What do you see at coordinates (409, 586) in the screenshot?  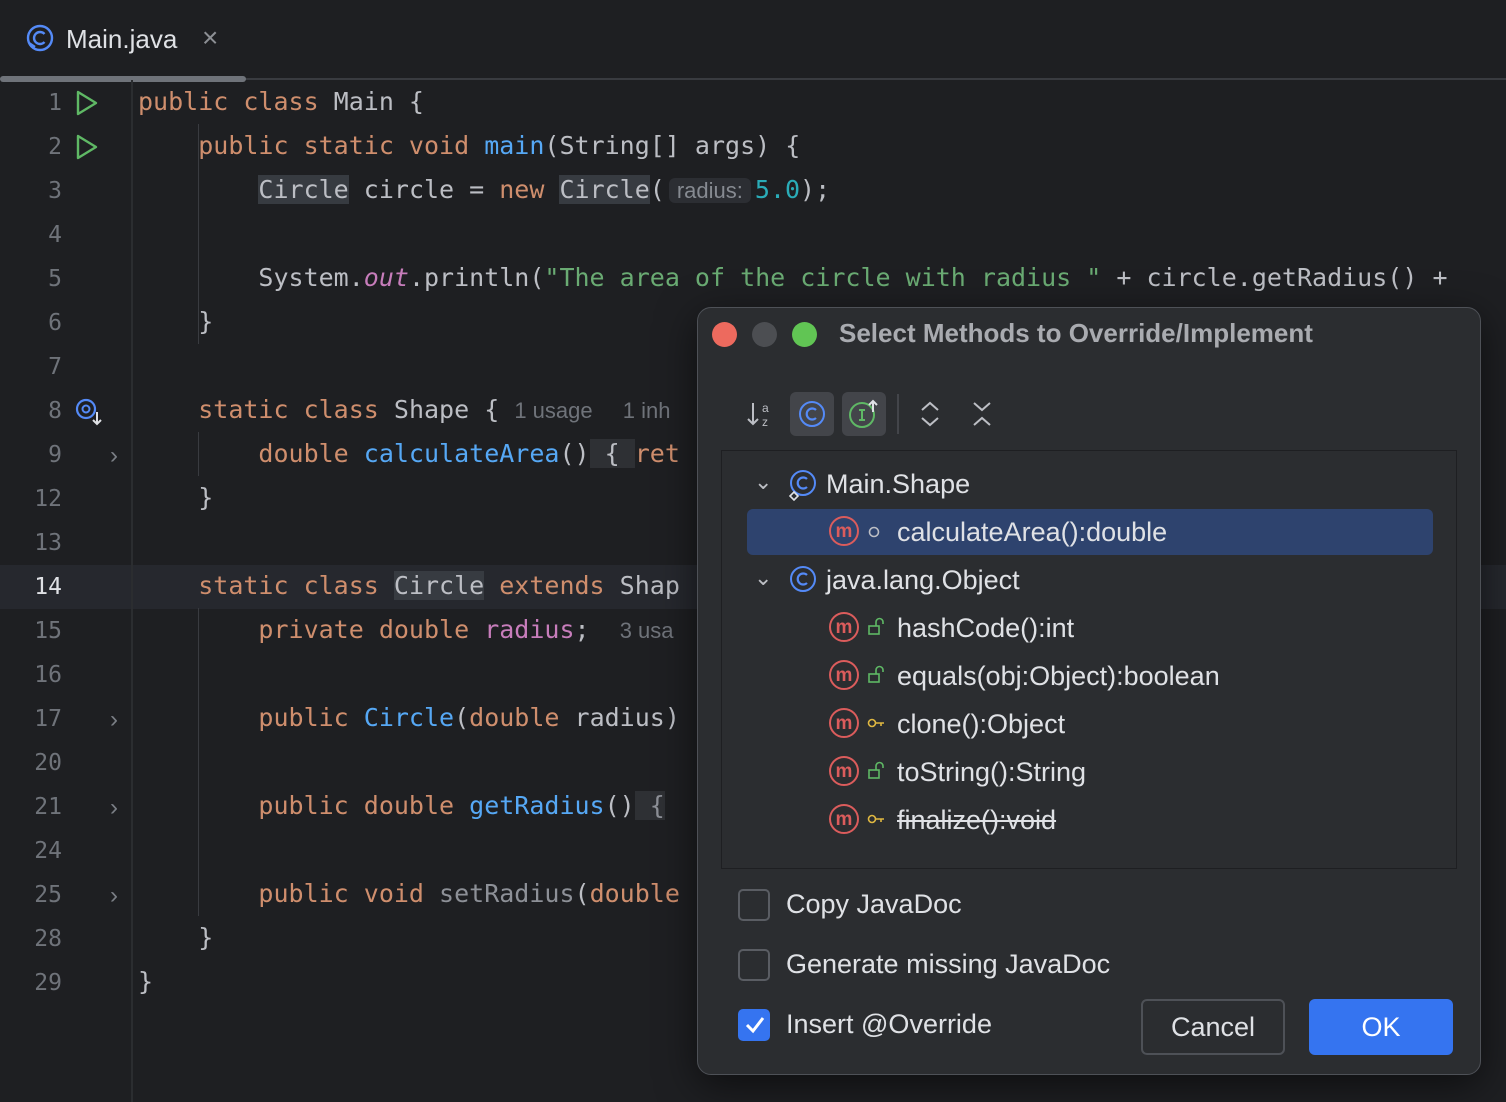 I see `code-line-14: static class Circle extends Shap` at bounding box center [409, 586].